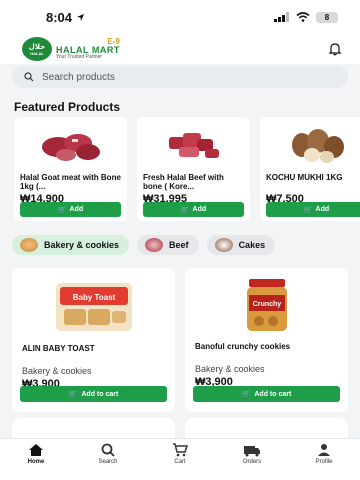  I want to click on logo-wordmark: E-9 HALAL MART Your Trusted Partner, so click(88, 49).